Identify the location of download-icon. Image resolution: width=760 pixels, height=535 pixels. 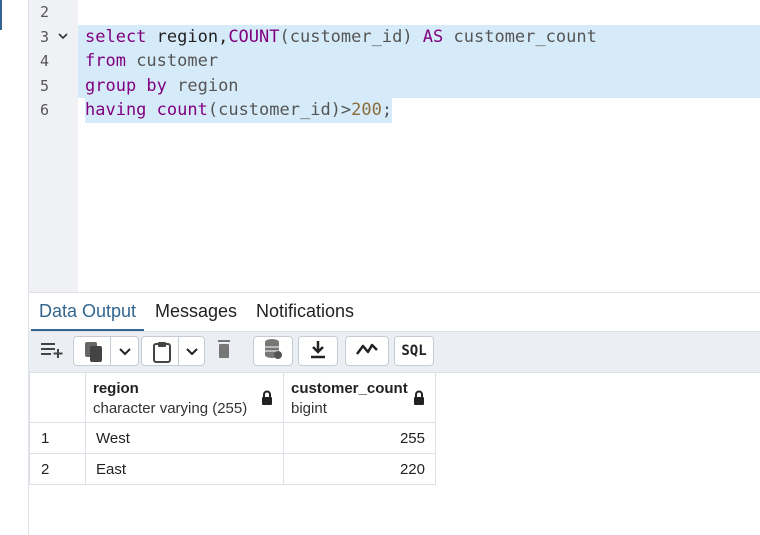
(318, 351).